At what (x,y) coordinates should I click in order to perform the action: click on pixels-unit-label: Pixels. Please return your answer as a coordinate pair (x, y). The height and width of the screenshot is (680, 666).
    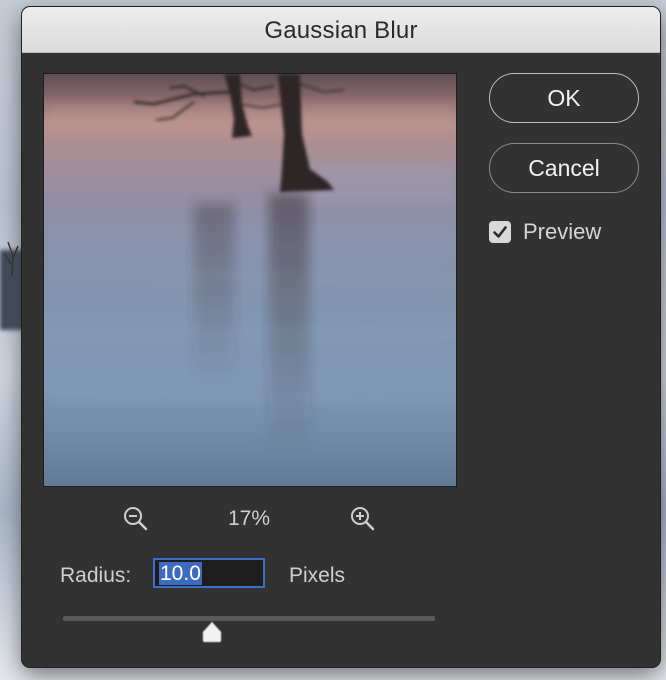
    Looking at the image, I should click on (317, 575).